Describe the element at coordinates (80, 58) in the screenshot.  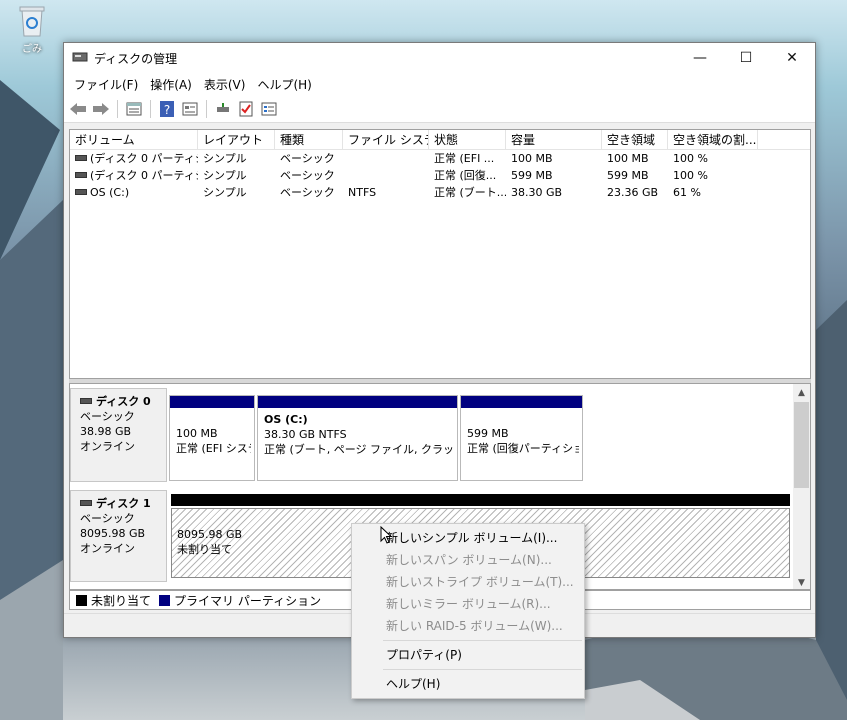
I see `disk-management-app-icon` at that location.